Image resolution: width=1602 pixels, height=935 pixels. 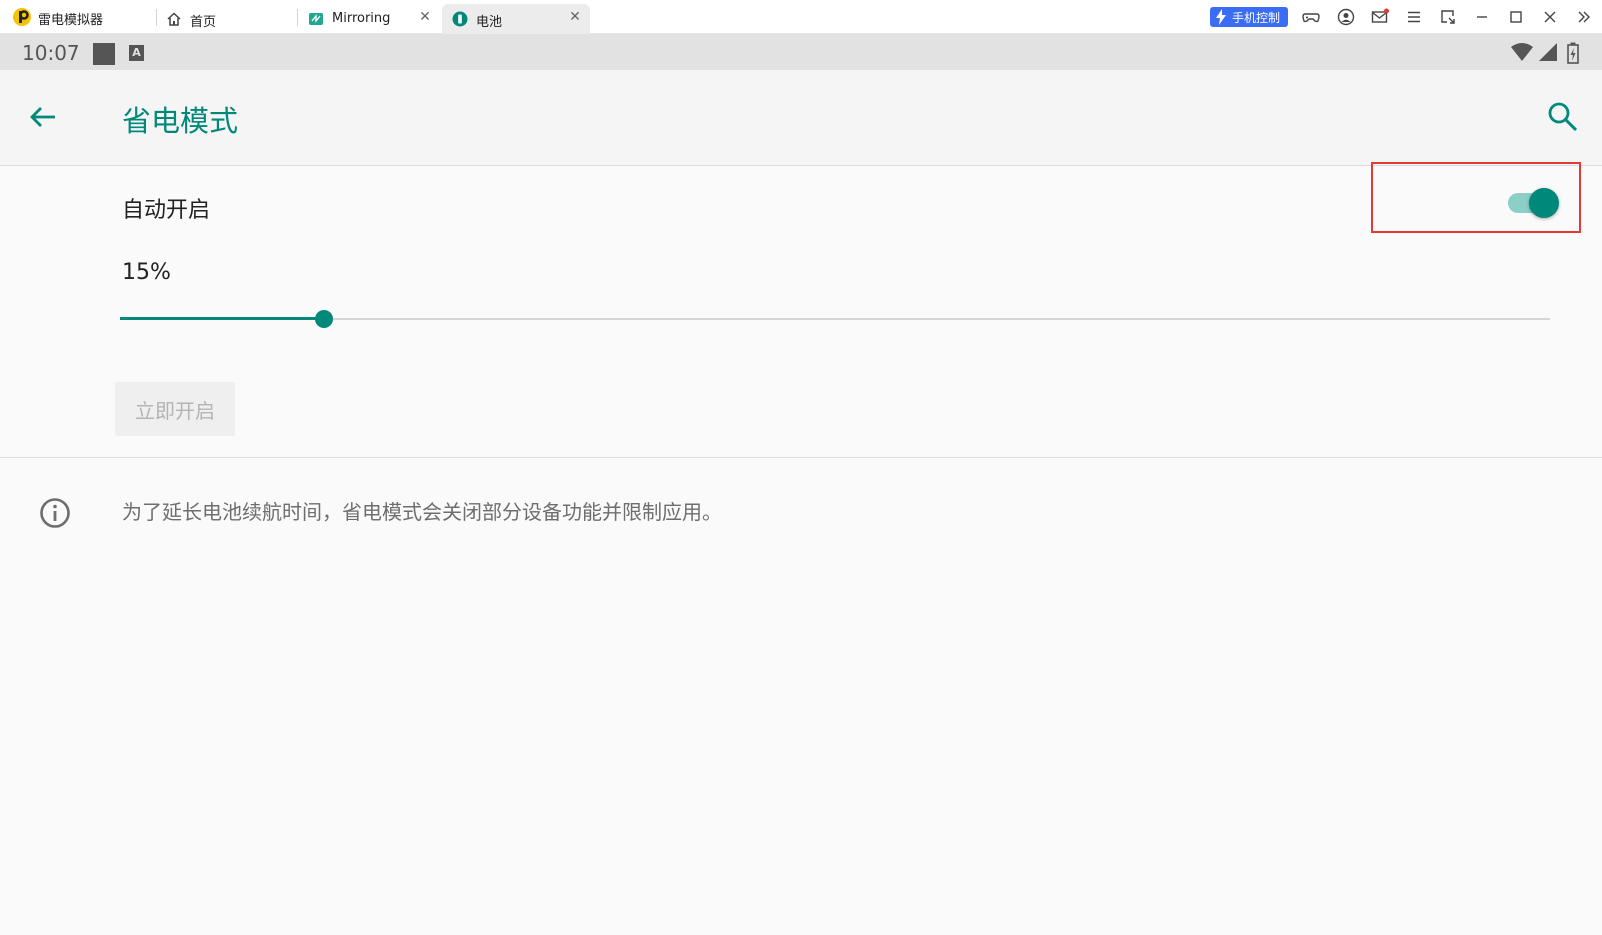 I want to click on slider-fill, so click(x=222, y=318).